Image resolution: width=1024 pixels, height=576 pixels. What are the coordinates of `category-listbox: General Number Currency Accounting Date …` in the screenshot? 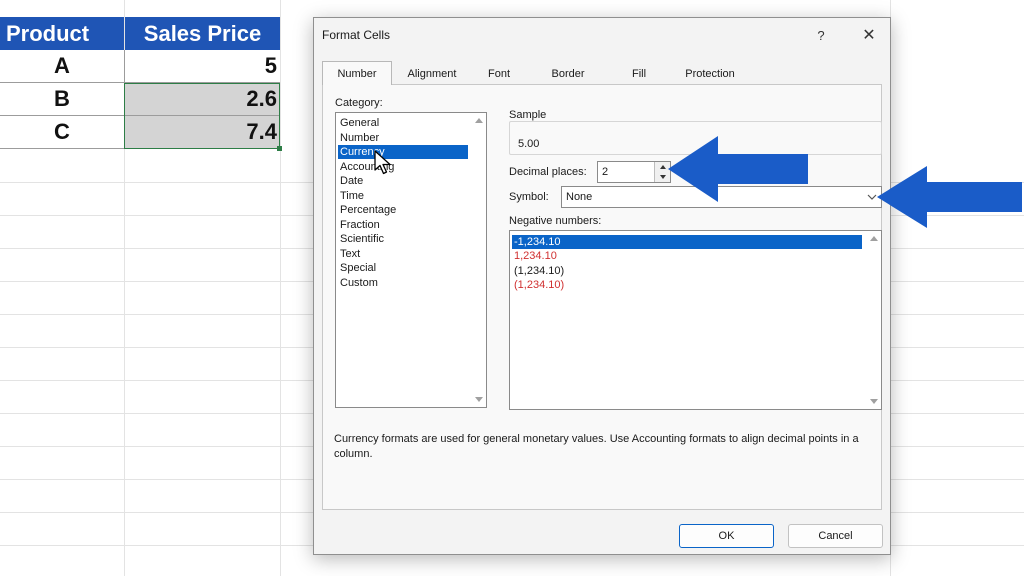 It's located at (411, 260).